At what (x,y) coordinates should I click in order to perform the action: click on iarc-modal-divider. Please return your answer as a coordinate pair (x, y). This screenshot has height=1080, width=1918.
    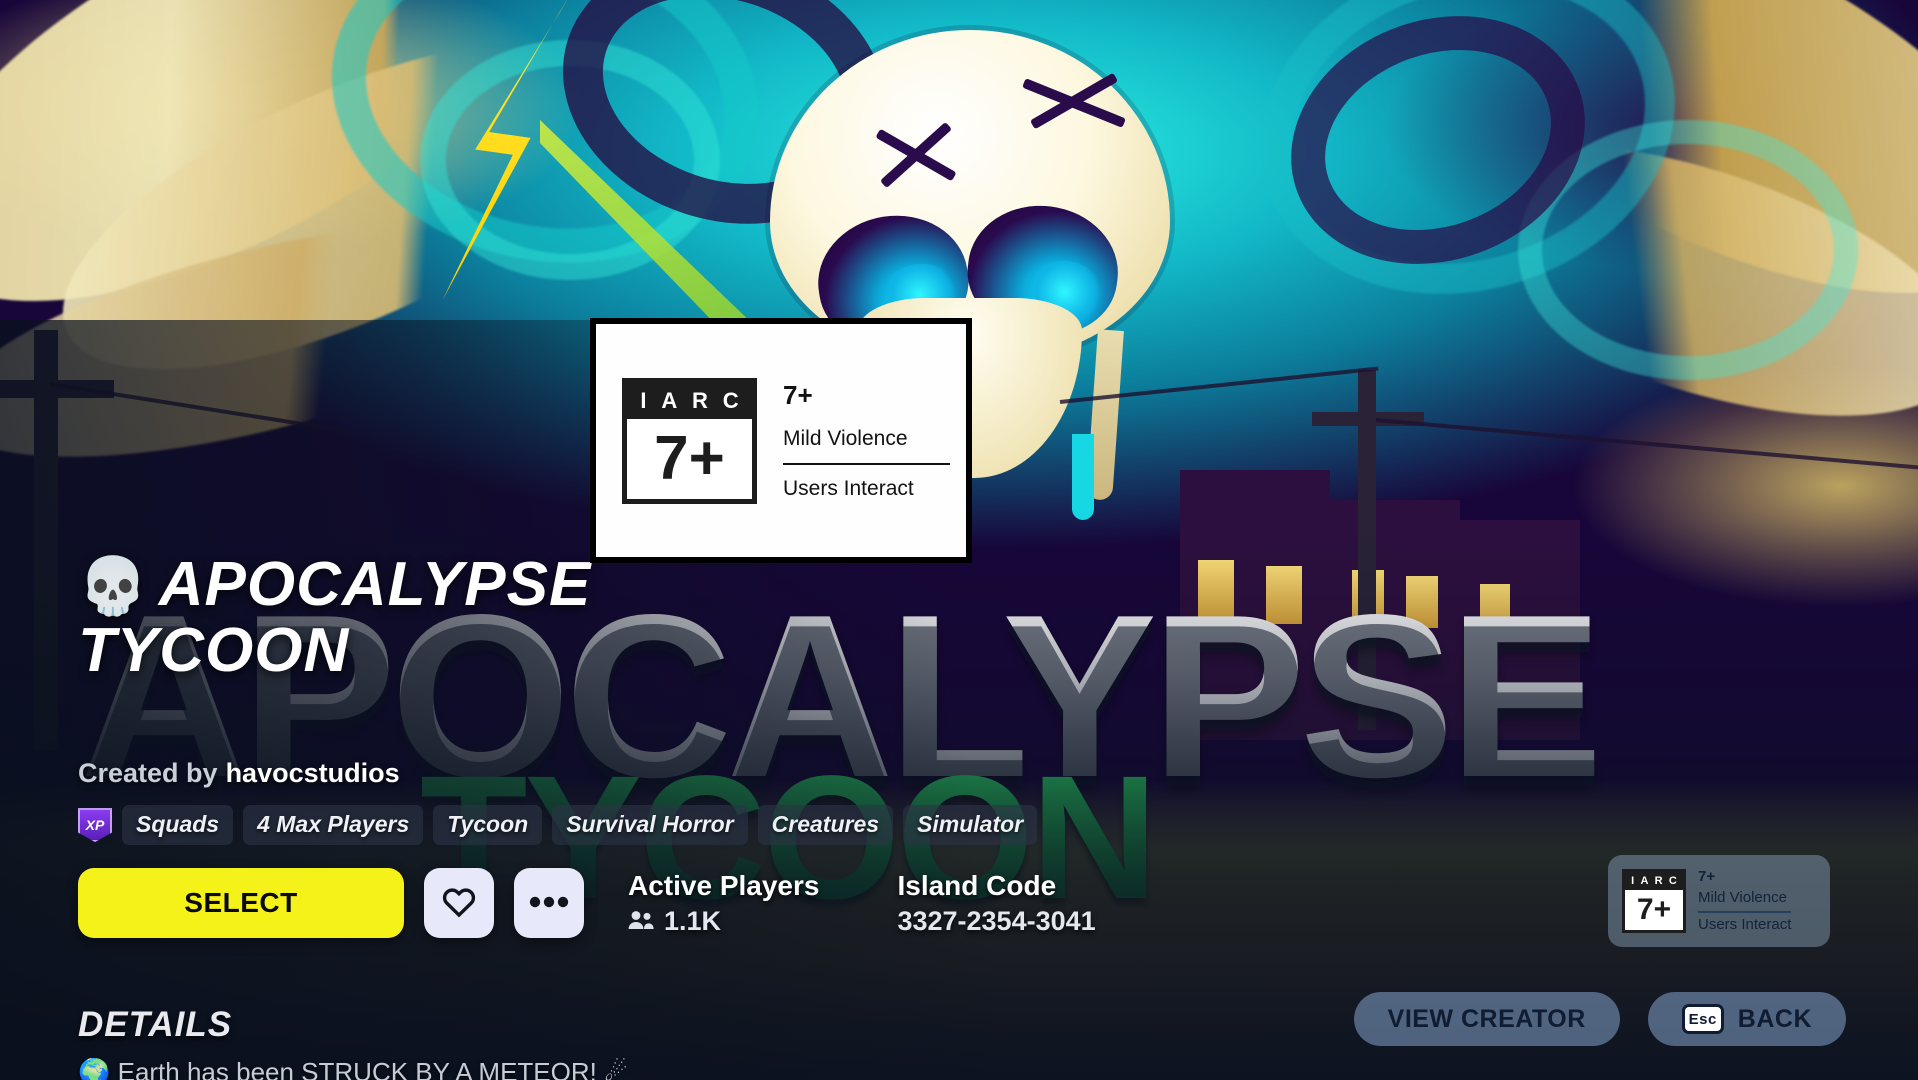
    Looking at the image, I should click on (866, 464).